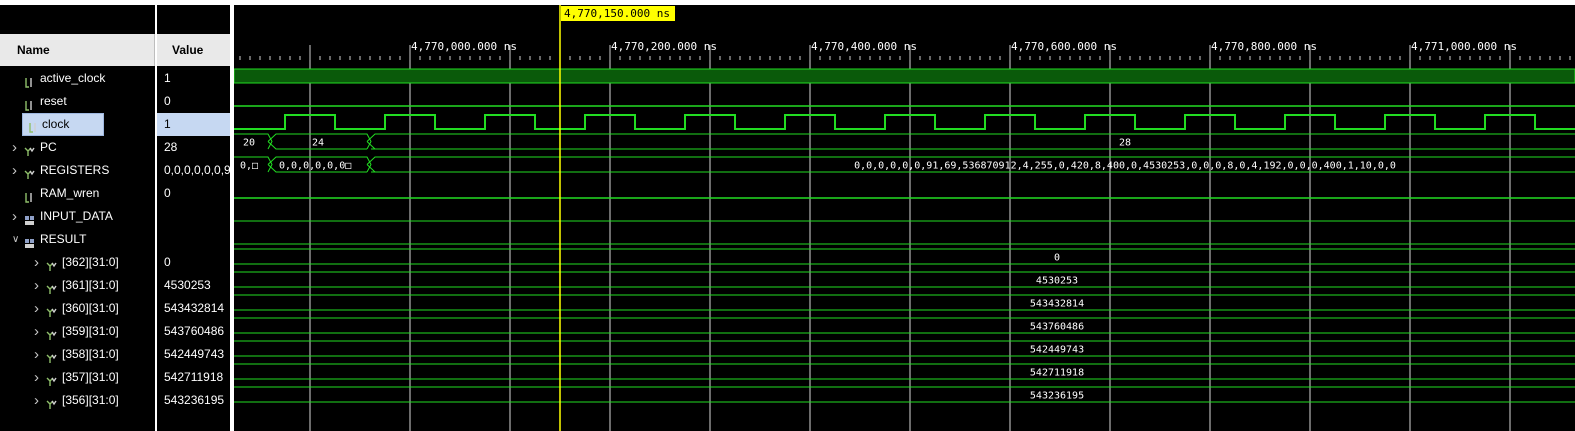 The image size is (1575, 431). I want to click on signal-row: › REGISTERS, so click(77, 170).